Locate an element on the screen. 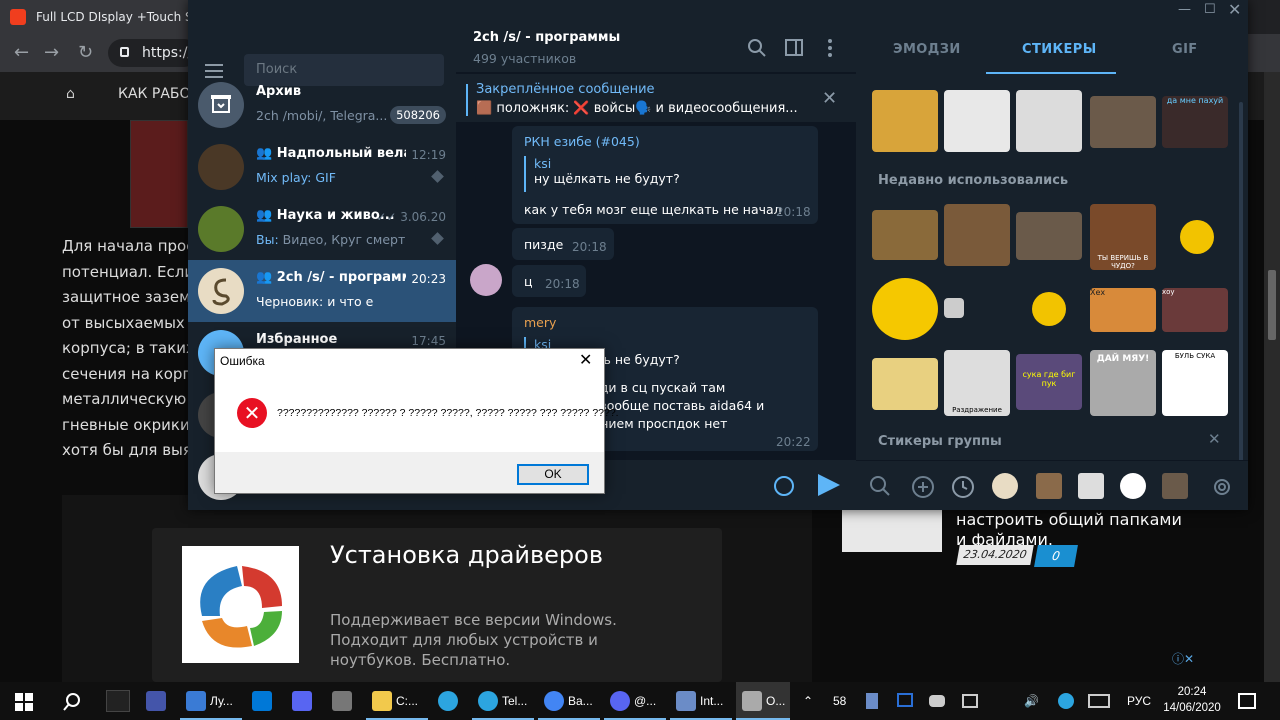 The width and height of the screenshot is (1280, 720). sticker: да мне пахуй is located at coordinates (1195, 122).